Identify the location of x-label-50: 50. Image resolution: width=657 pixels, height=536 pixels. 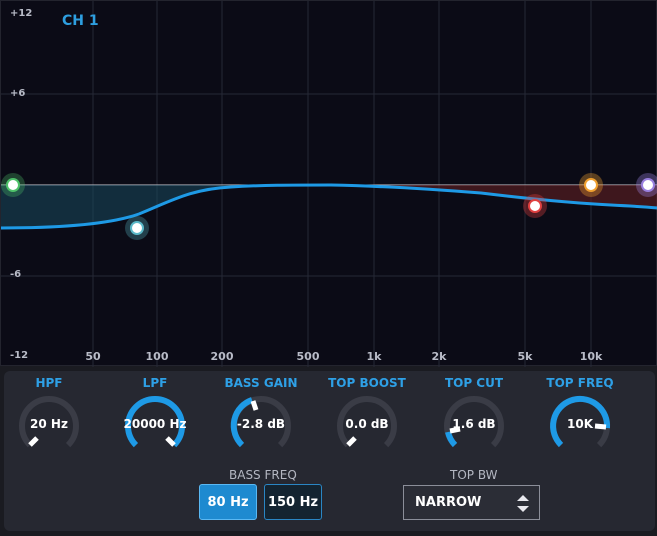
(93, 356).